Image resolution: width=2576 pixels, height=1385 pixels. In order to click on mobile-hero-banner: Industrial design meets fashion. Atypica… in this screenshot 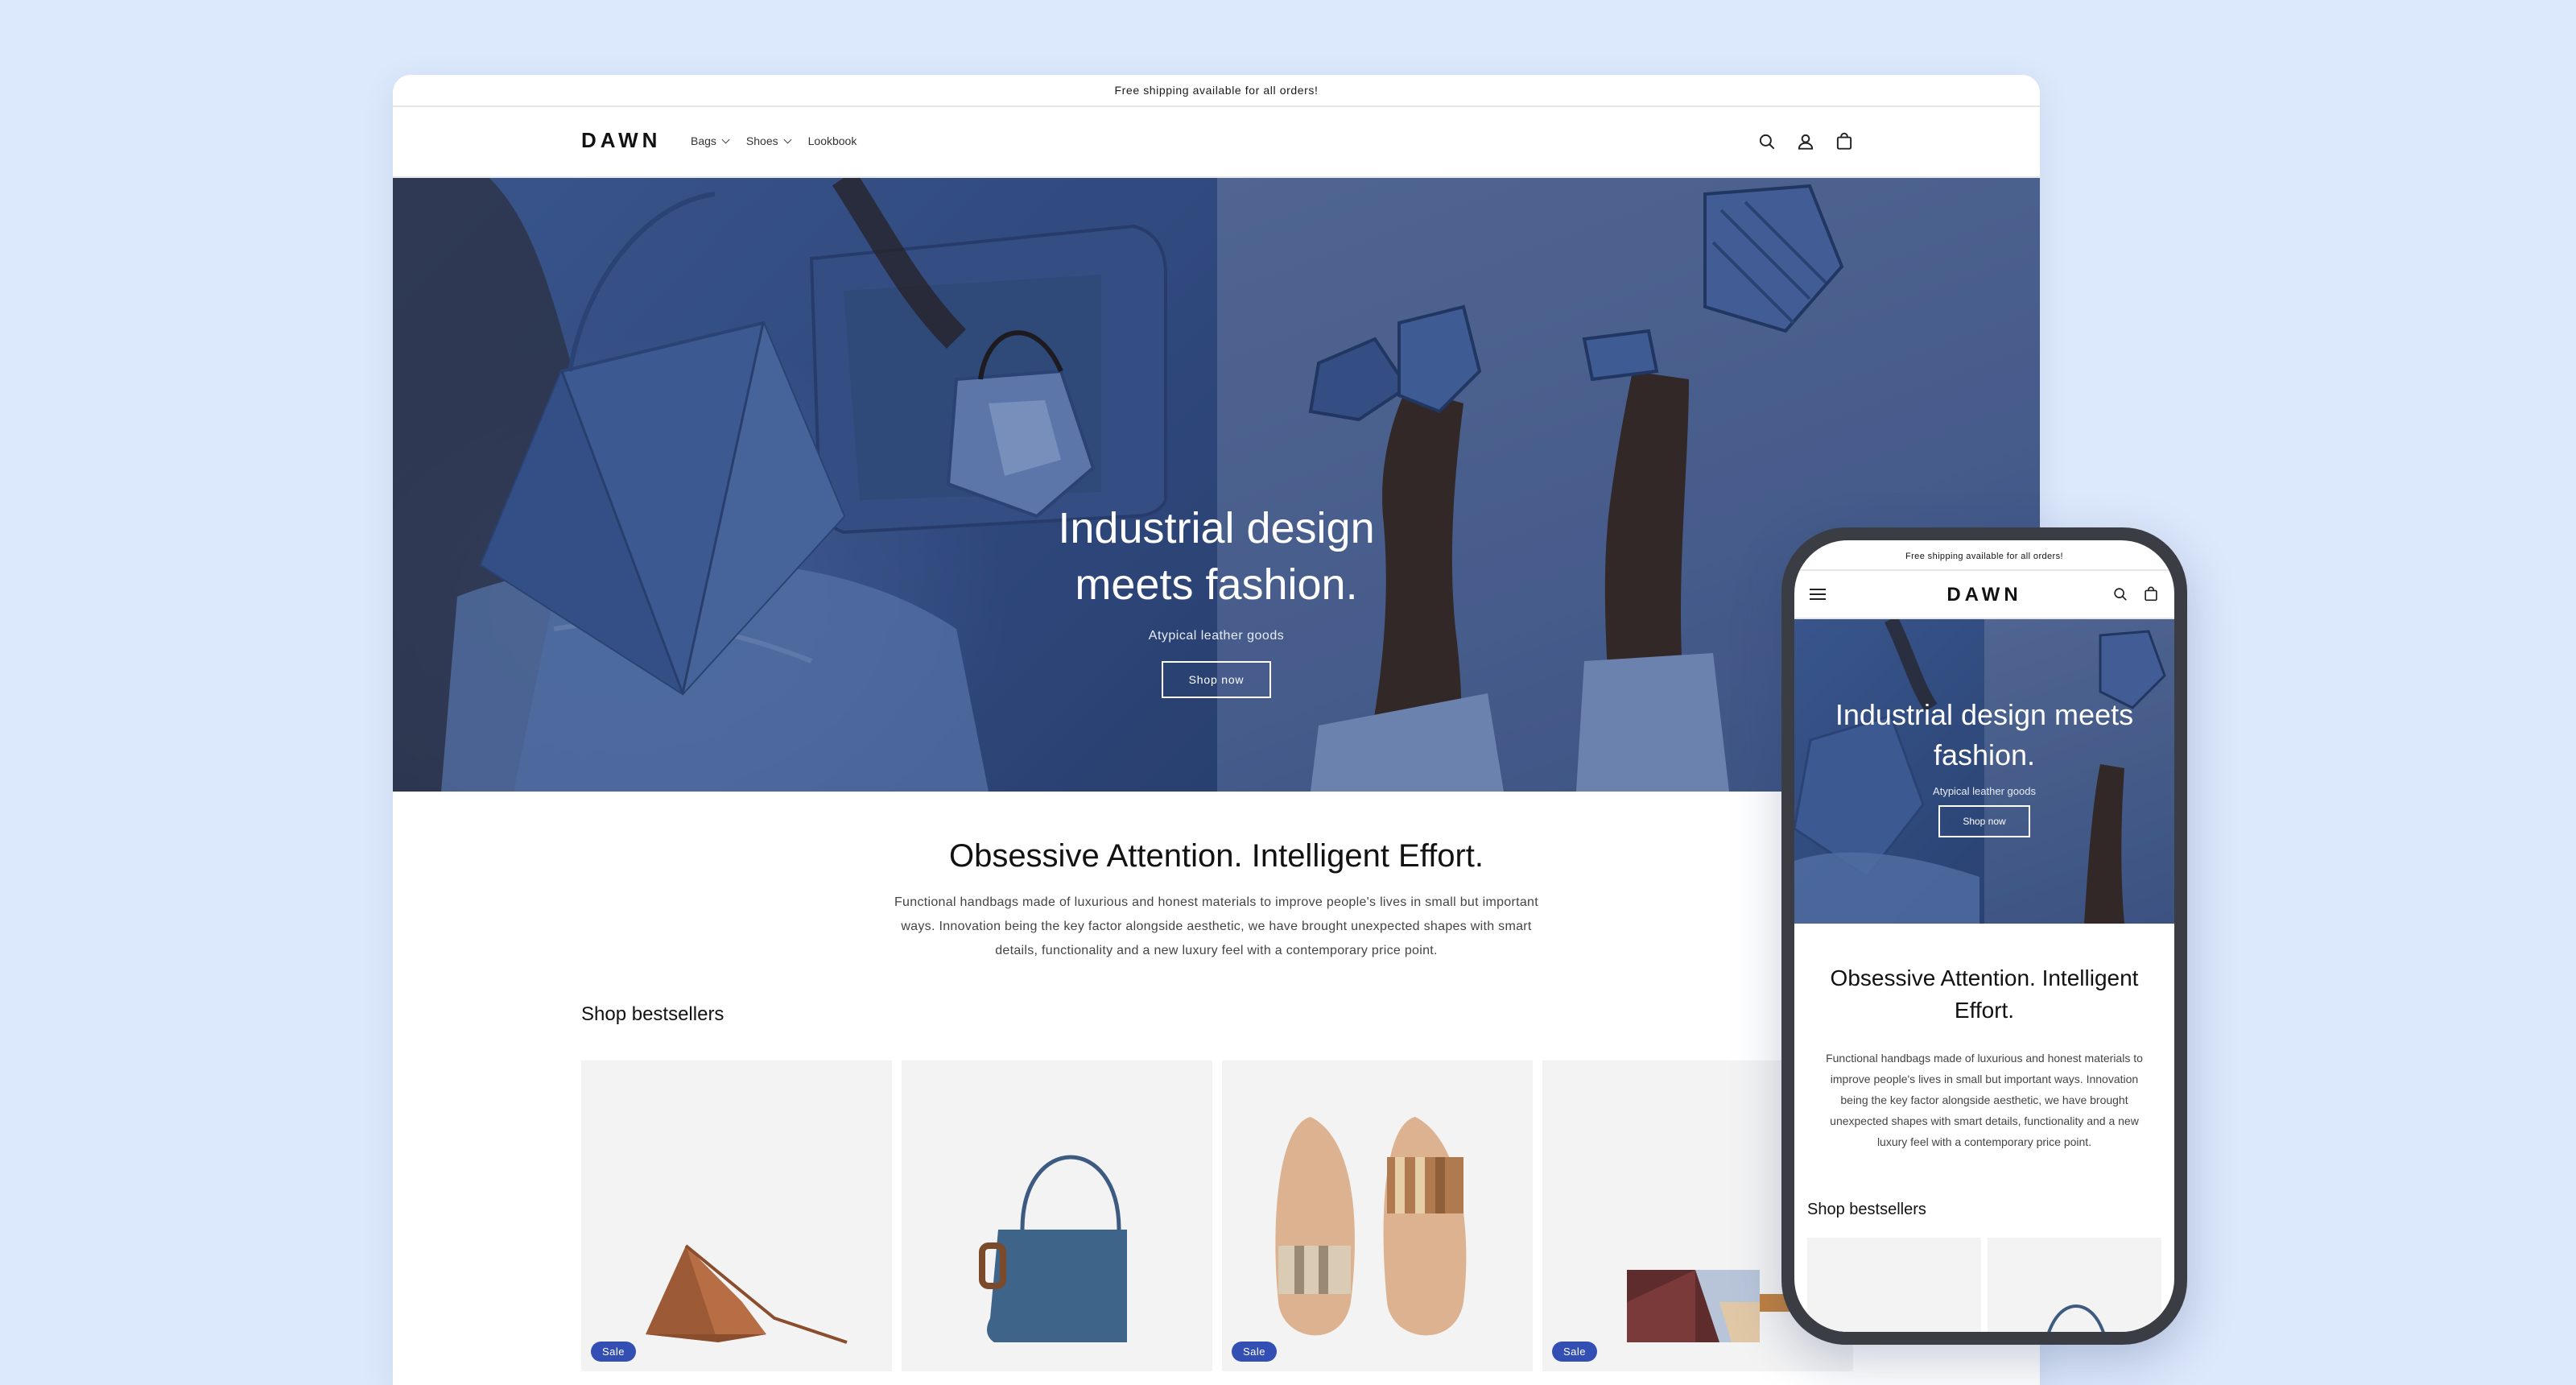, I will do `click(1984, 771)`.